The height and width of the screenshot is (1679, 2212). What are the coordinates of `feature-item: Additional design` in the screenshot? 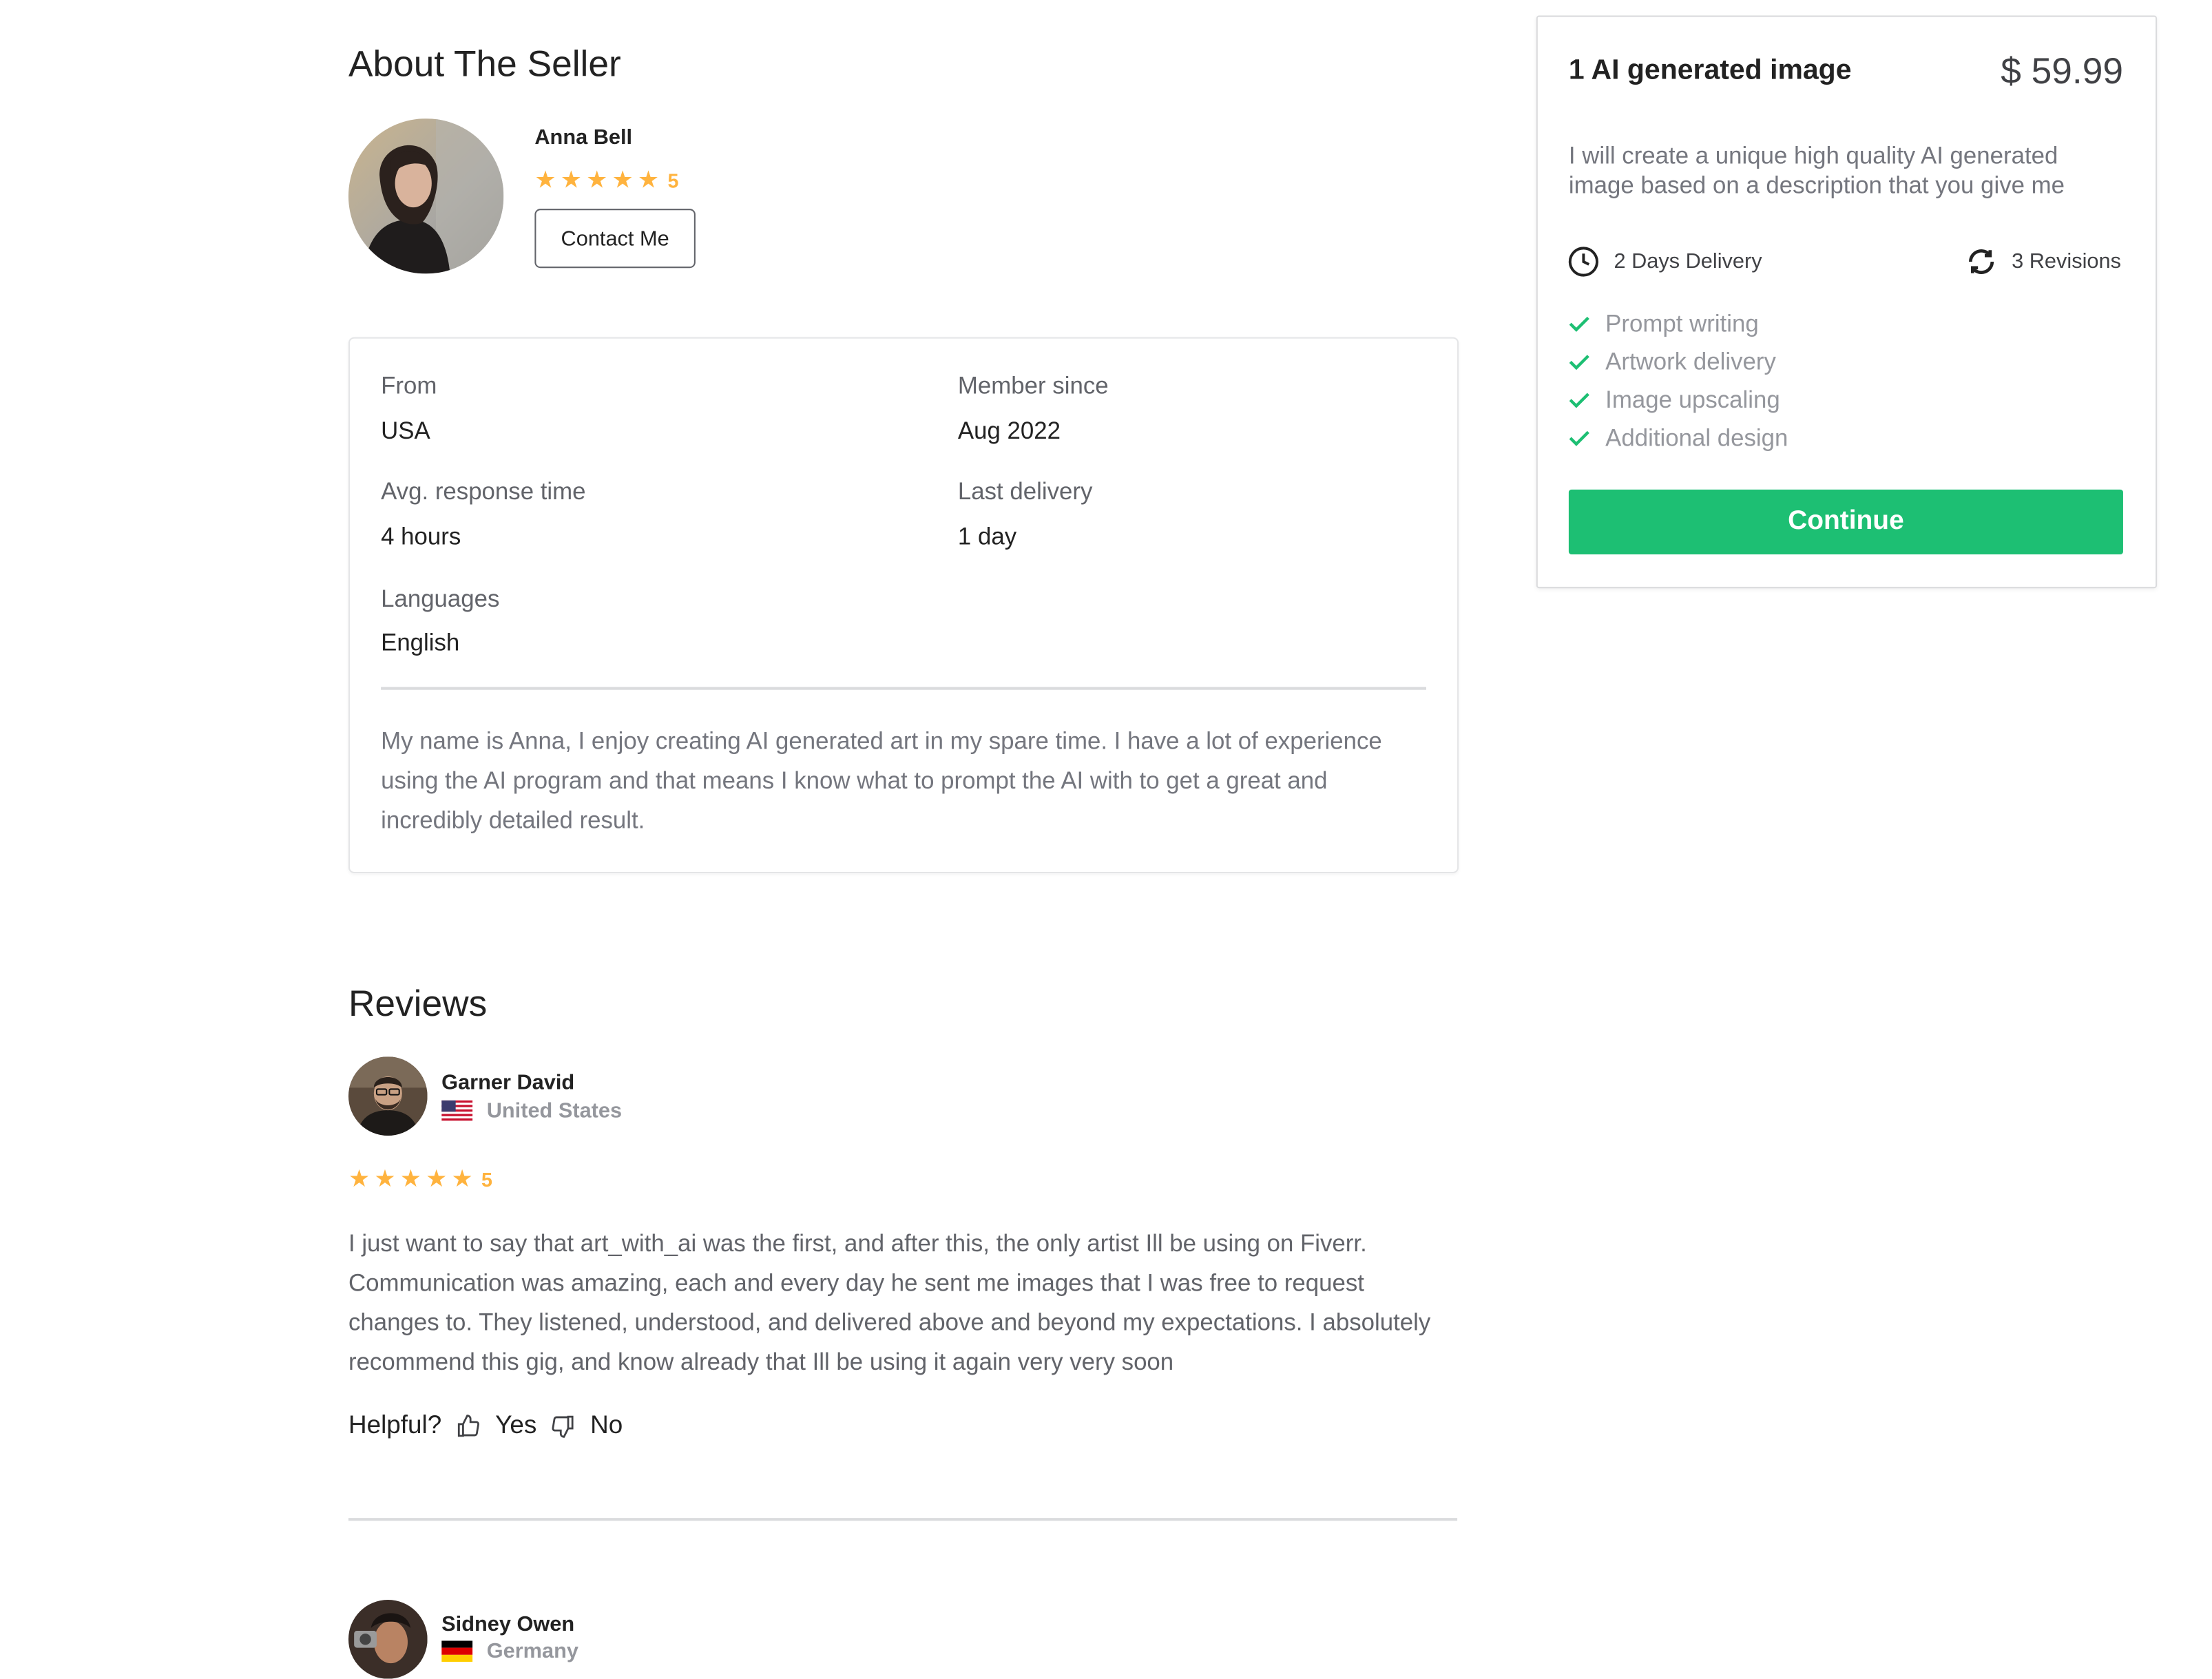 It's located at (1677, 438).